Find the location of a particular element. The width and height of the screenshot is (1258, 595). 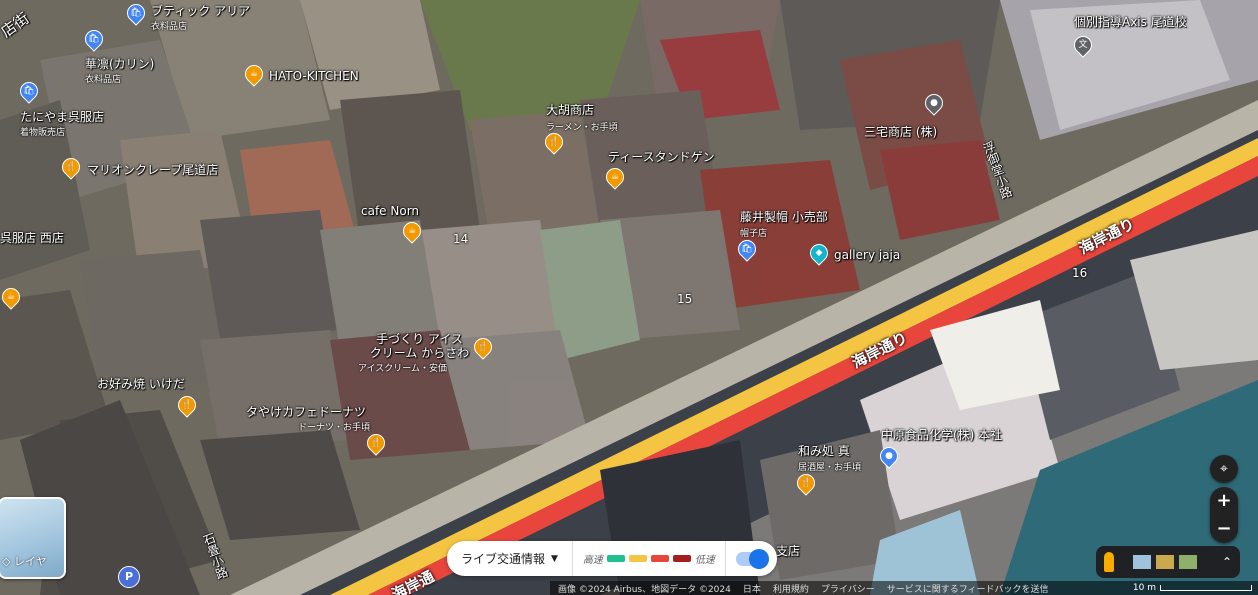

imagery-credit: 画像 ©2024 Airbus、地図データ ©2024 is located at coordinates (644, 589).